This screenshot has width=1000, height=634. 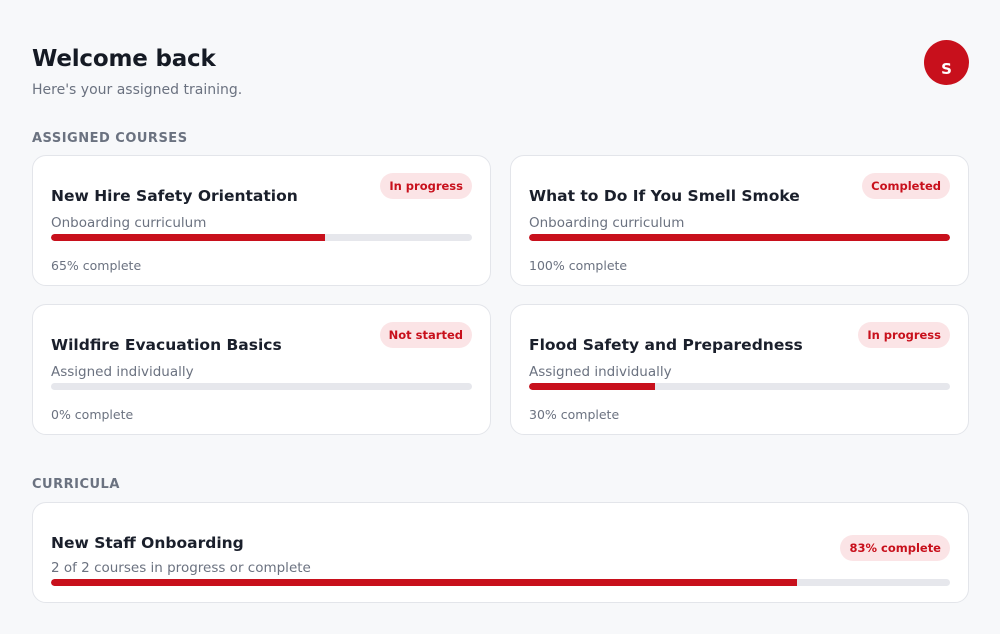 What do you see at coordinates (147, 543) in the screenshot?
I see `curriculum-title: New Staff Onboarding` at bounding box center [147, 543].